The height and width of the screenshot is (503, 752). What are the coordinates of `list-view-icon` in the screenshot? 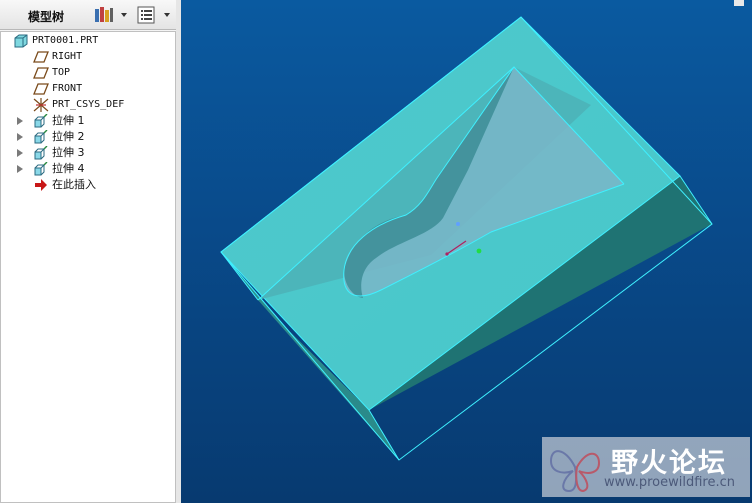 It's located at (153, 15).